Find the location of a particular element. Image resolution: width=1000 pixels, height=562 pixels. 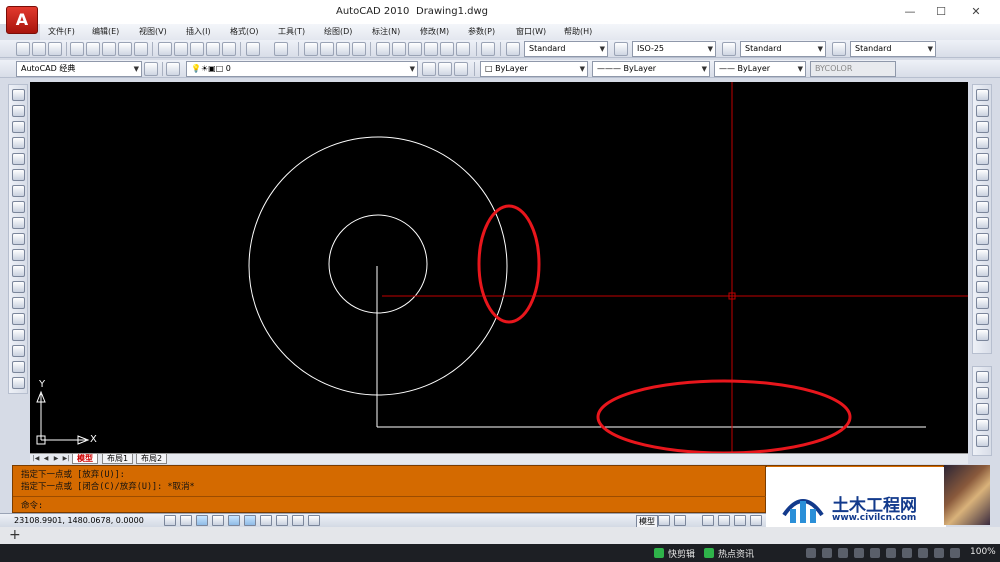

undo-icon is located at coordinates (253, 49).